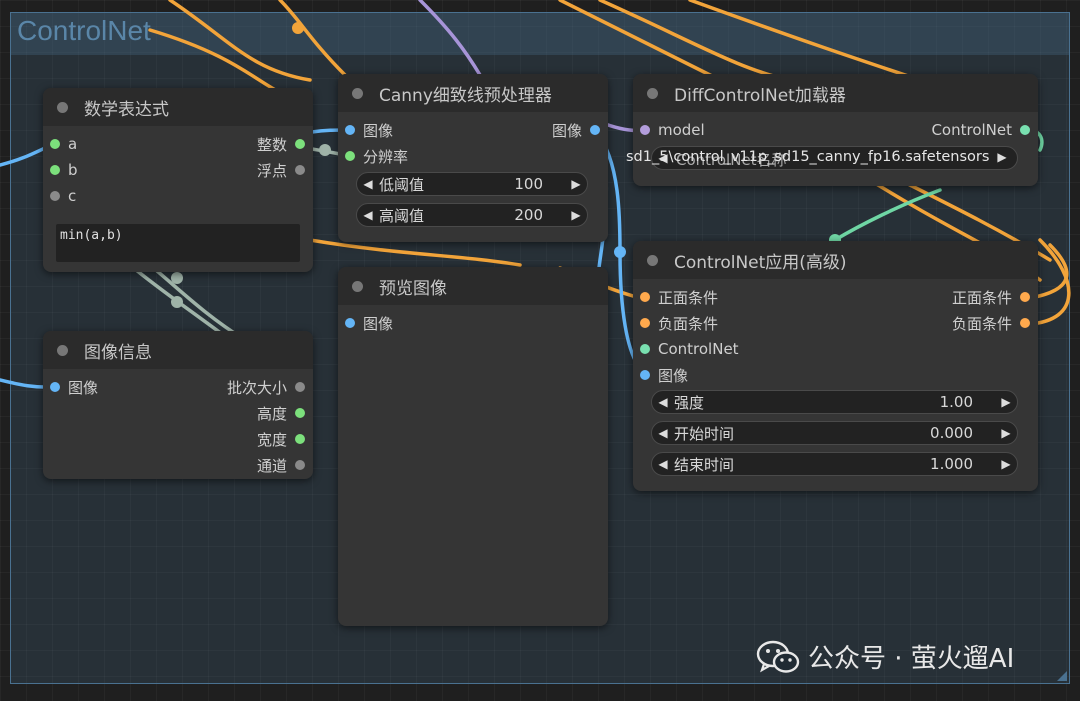 Image resolution: width=1080 pixels, height=701 pixels. What do you see at coordinates (178, 405) in the screenshot?
I see `node-image-info: 图像信息 图像 批次大小 高度 宽度 通道` at bounding box center [178, 405].